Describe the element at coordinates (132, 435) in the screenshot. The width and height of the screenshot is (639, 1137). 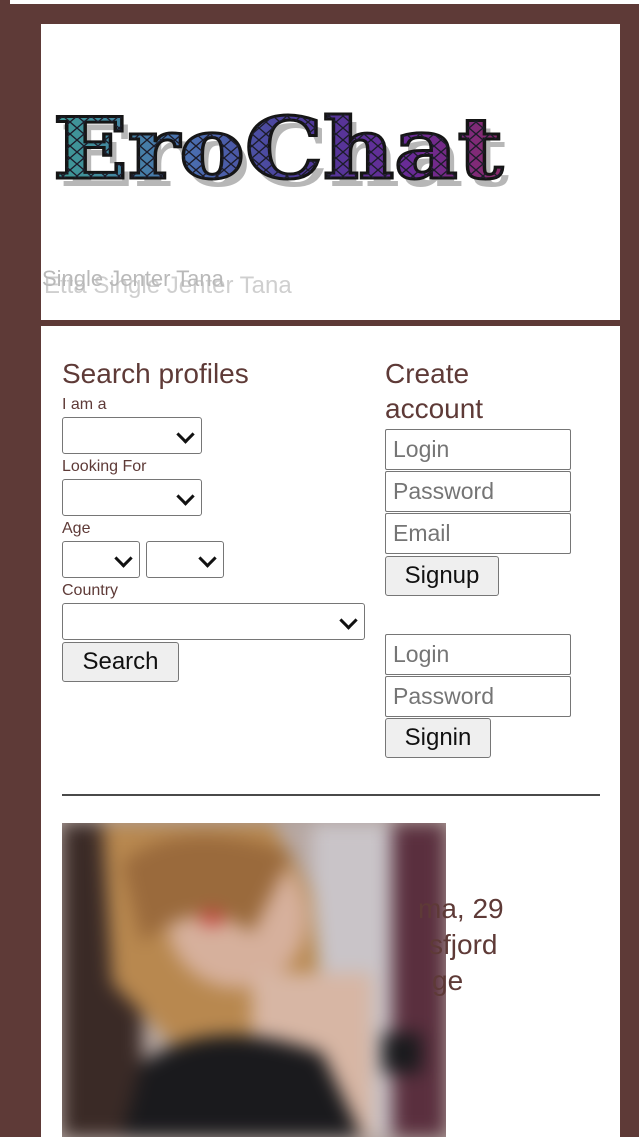
I see `i-am-select` at that location.